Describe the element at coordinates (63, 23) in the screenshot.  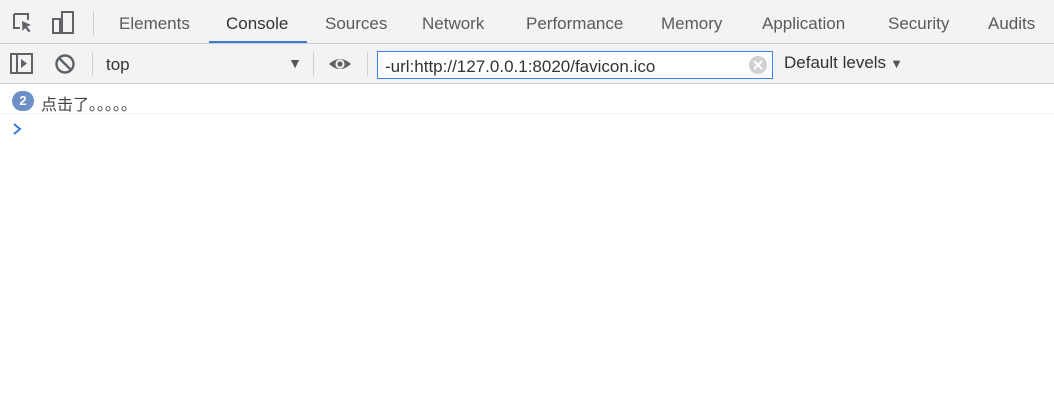
I see `device-toolbar-icon` at that location.